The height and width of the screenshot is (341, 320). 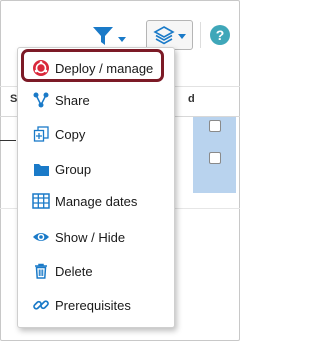 I want to click on eye-icon, so click(x=41, y=237).